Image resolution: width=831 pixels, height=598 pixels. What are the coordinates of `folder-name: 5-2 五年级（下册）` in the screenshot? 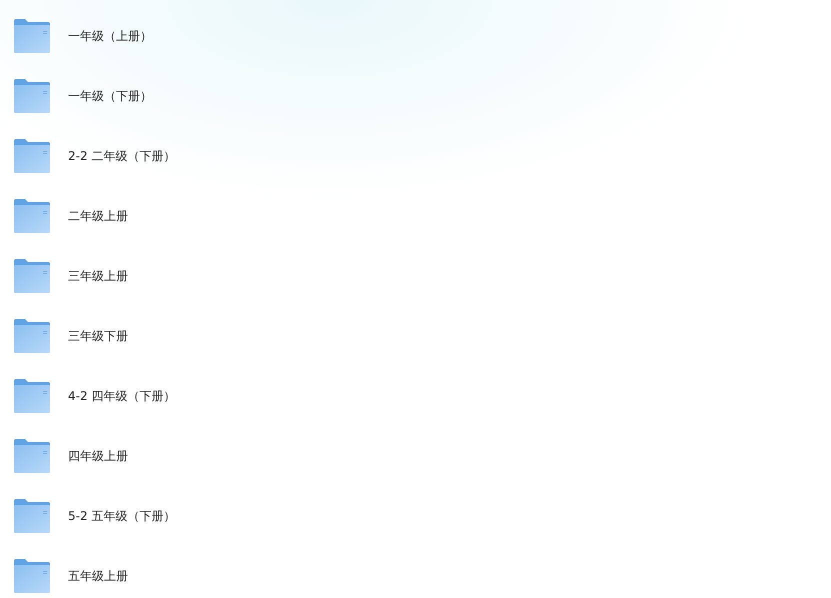 It's located at (122, 516).